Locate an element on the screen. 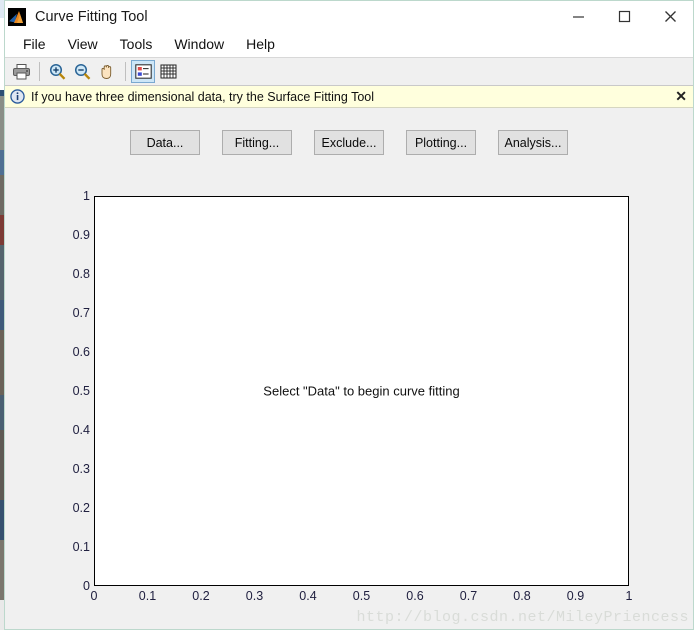  y-tick-label: 0.8 is located at coordinates (81, 274).